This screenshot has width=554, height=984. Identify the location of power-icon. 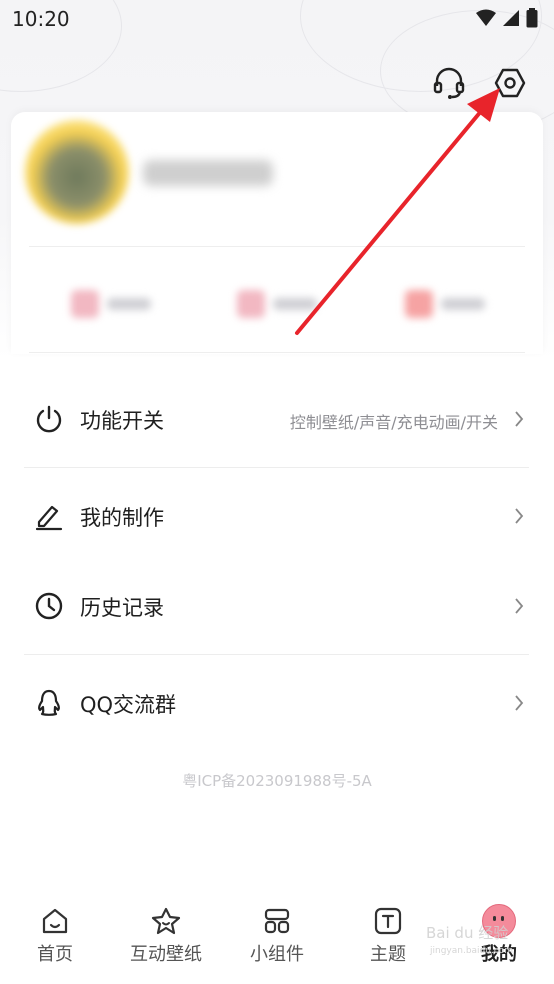
(49, 419).